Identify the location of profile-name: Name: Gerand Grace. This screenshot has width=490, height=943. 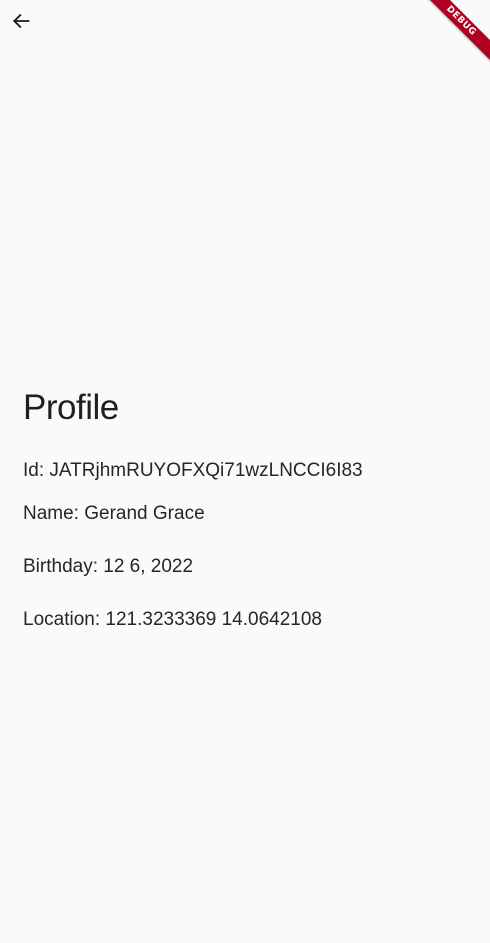
(114, 513).